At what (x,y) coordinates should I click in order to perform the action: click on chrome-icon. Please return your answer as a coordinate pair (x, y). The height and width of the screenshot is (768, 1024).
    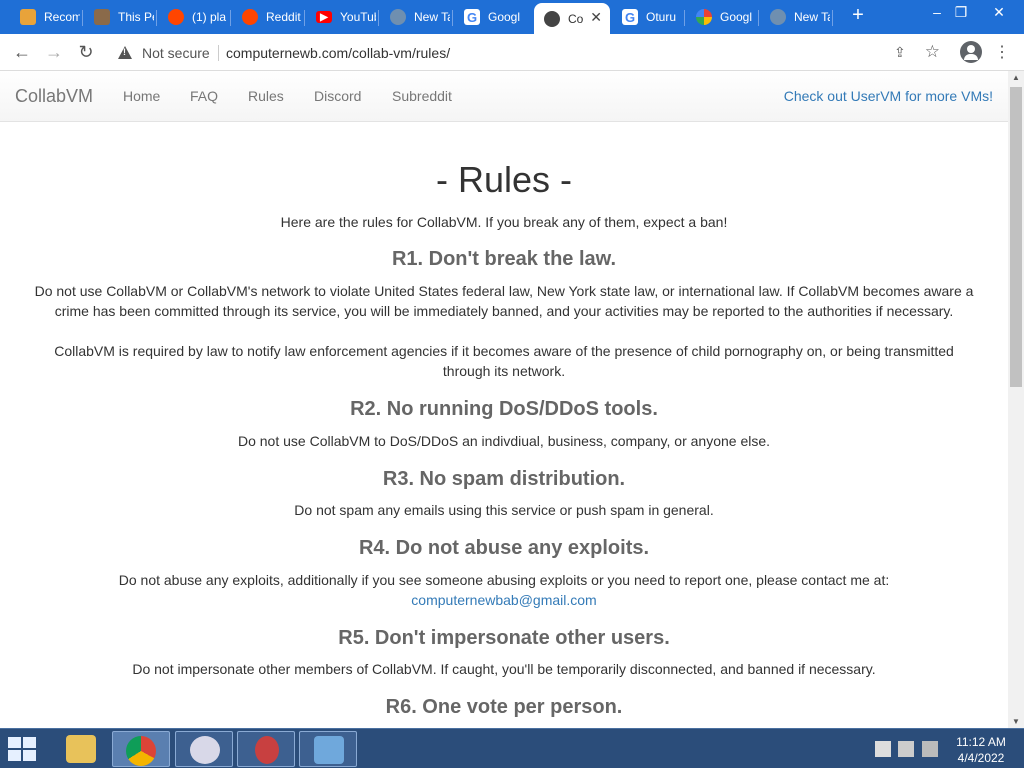
    Looking at the image, I should click on (141, 751).